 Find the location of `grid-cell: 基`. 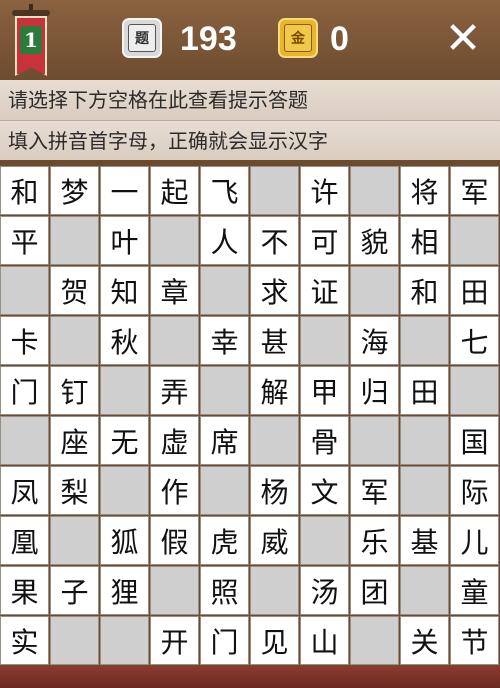

grid-cell: 基 is located at coordinates (424, 540).